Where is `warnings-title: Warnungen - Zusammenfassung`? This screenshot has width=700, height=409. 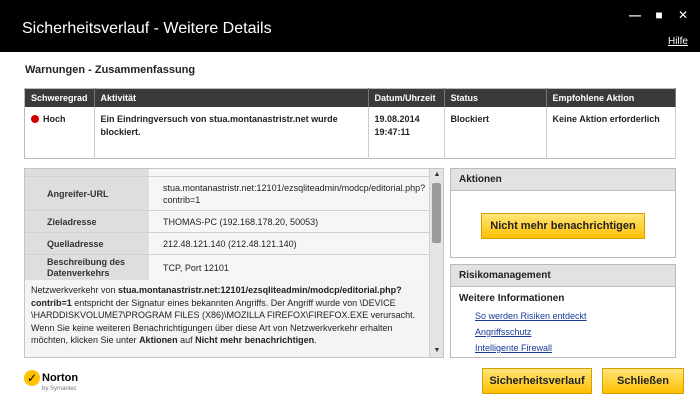 warnings-title: Warnungen - Zusammenfassung is located at coordinates (110, 70).